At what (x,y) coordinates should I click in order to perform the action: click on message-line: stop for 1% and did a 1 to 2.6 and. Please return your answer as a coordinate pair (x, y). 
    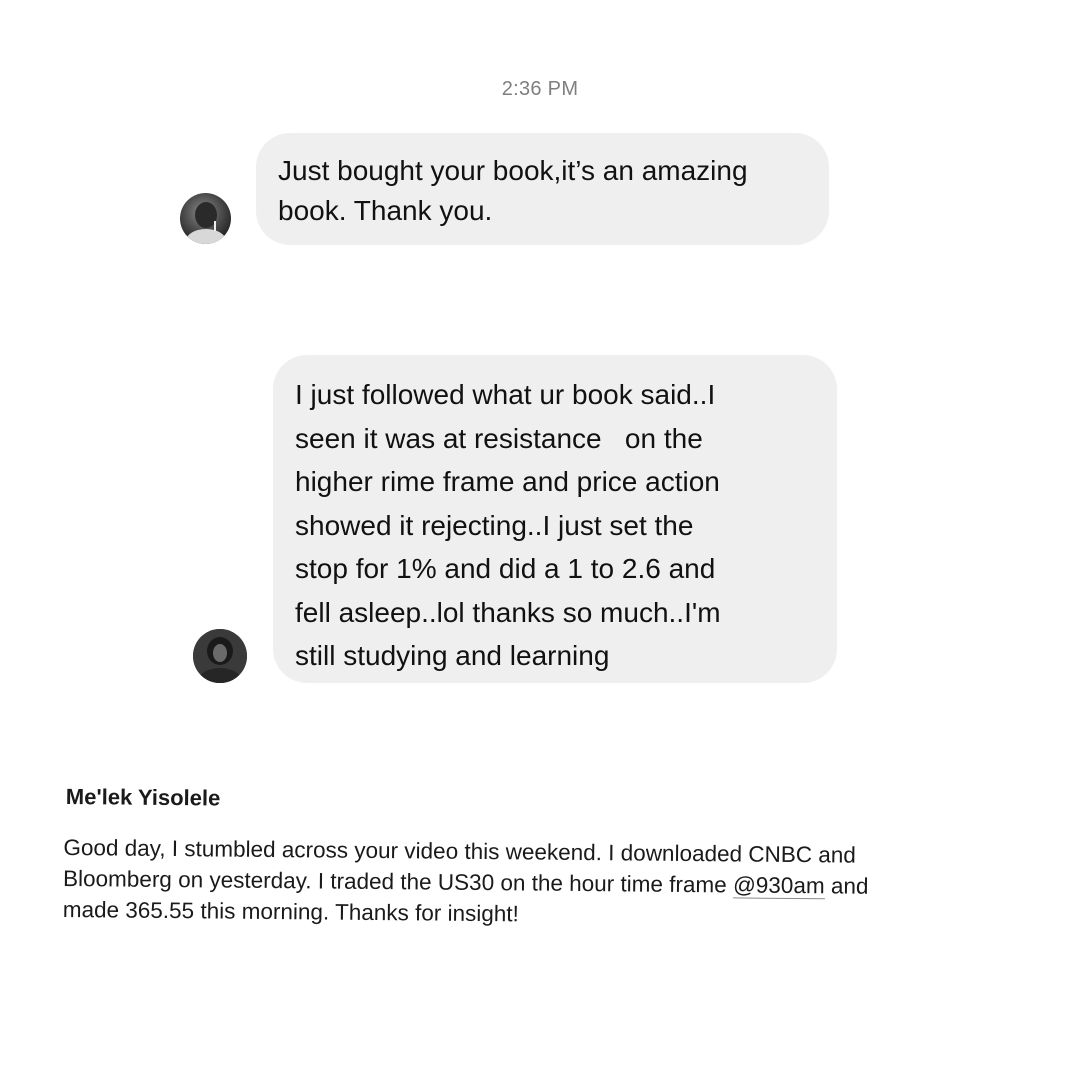
    Looking at the image, I should click on (505, 568).